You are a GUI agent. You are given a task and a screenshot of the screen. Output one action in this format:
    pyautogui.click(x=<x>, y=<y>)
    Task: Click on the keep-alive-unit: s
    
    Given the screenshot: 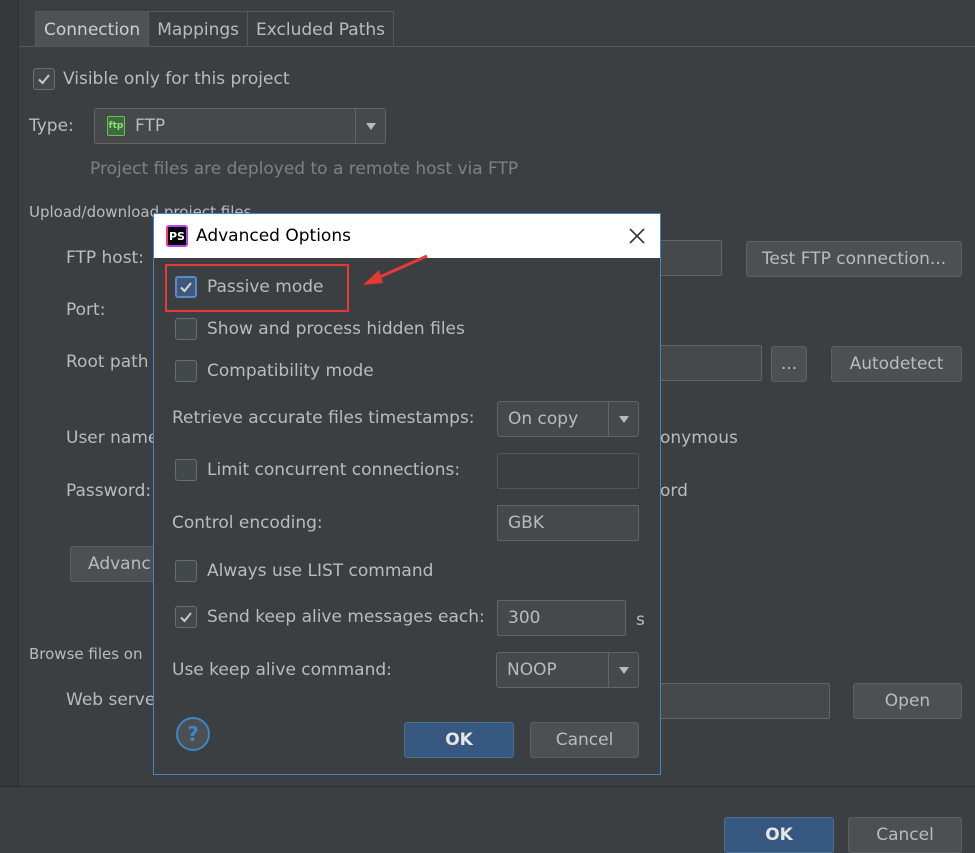 What is the action you would take?
    pyautogui.click(x=640, y=620)
    